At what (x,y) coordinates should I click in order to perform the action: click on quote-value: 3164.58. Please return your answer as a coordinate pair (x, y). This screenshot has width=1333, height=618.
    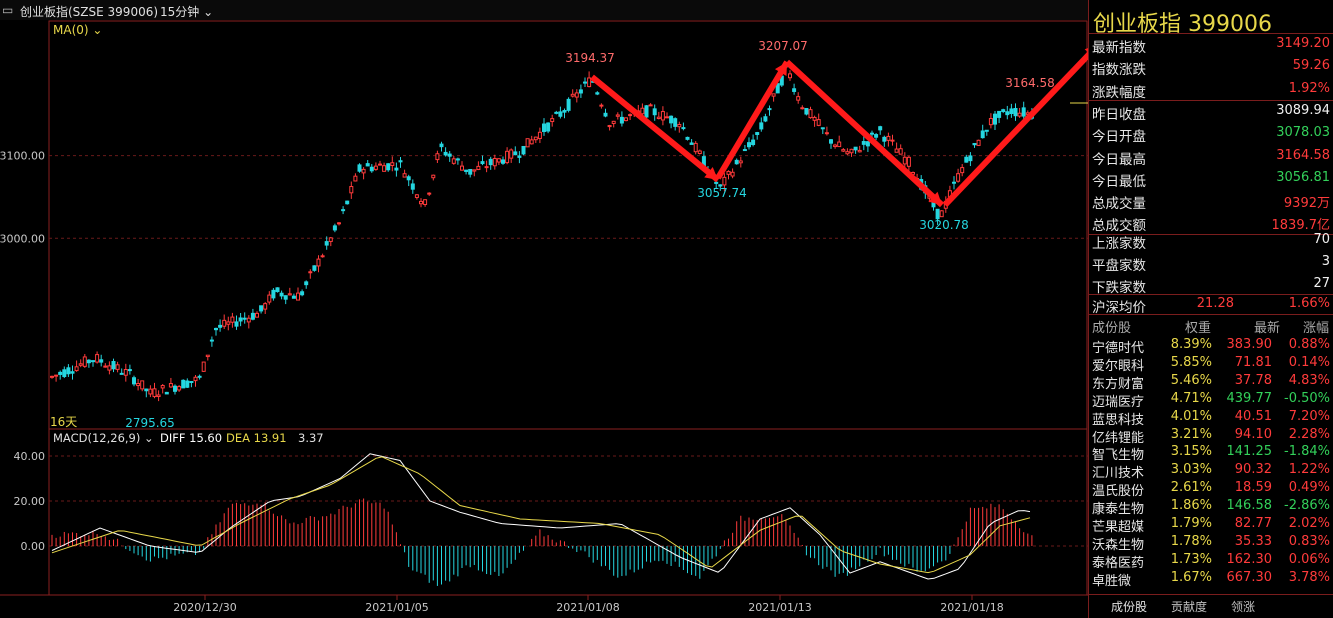
    Looking at the image, I should click on (1303, 155).